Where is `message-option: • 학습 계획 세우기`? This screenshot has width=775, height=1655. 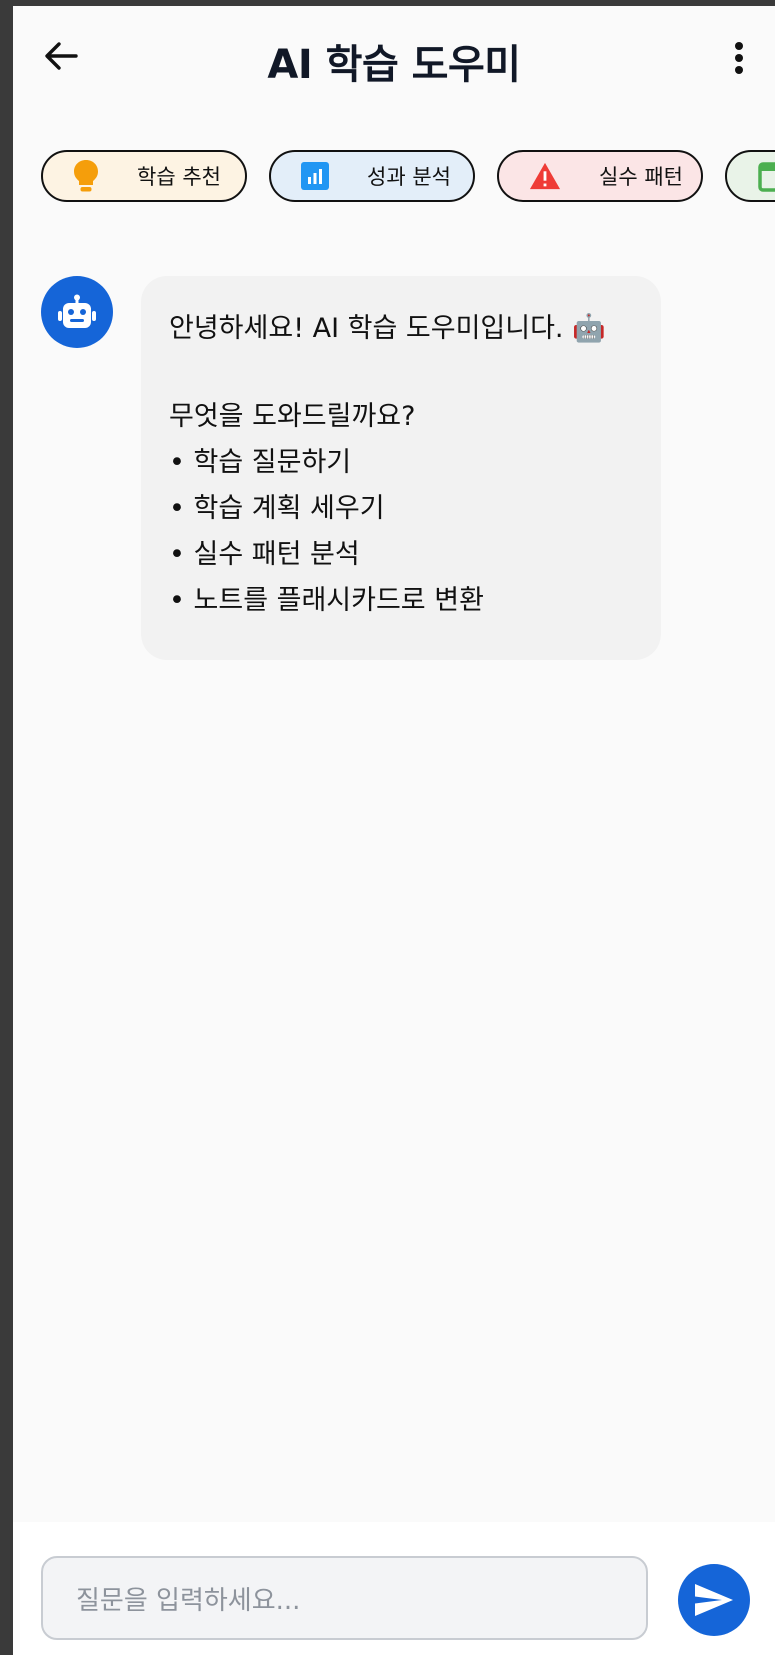
message-option: • 학습 계획 세우기 is located at coordinates (277, 508).